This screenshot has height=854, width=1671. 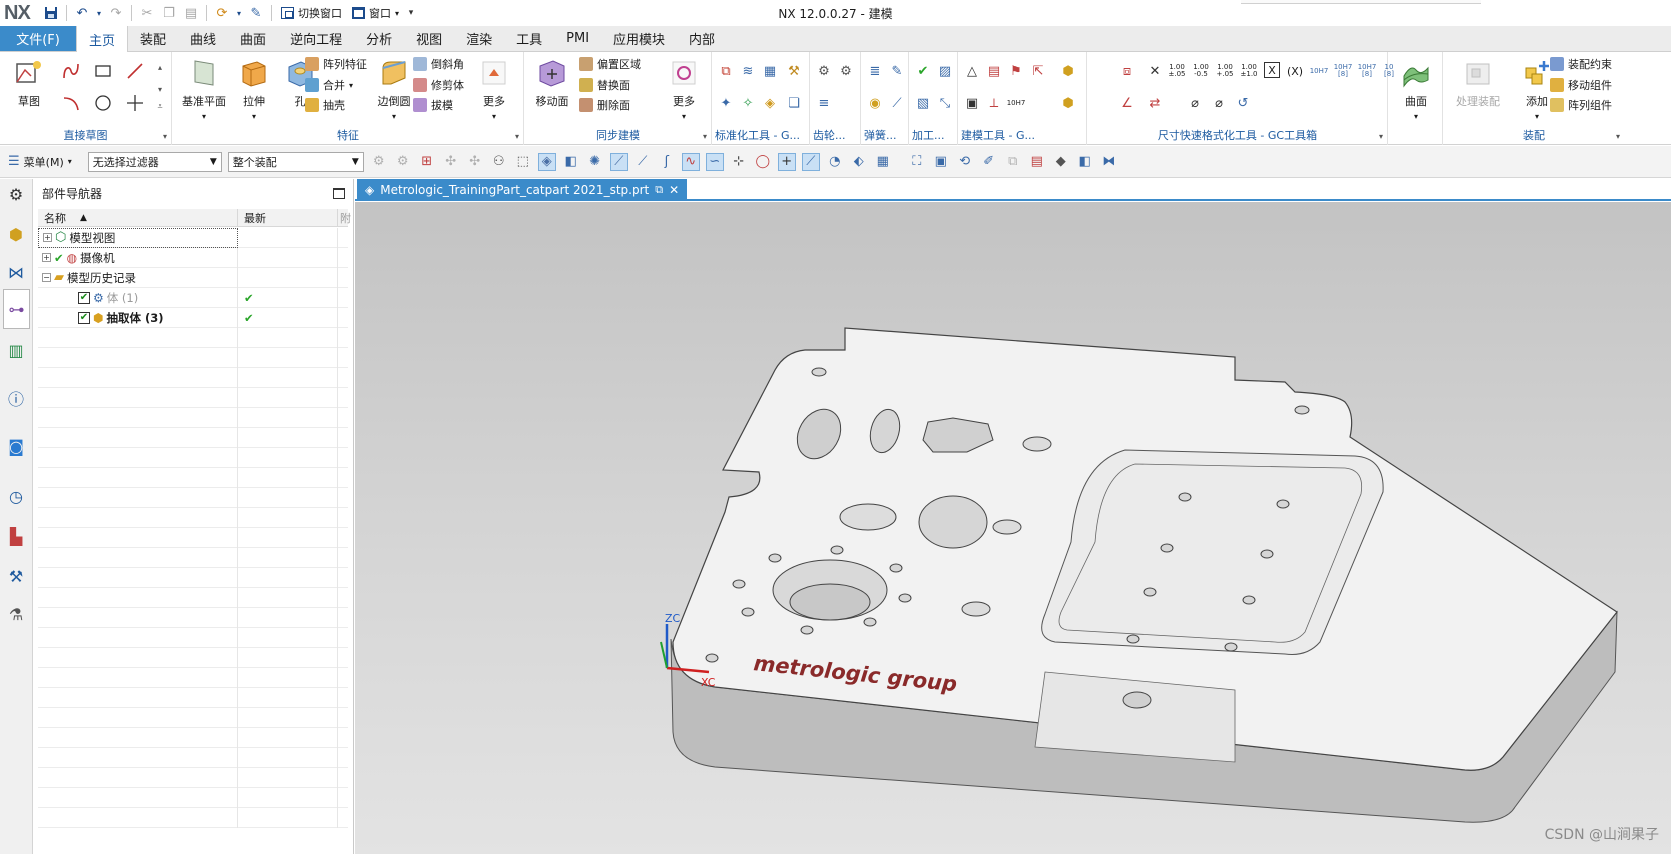 What do you see at coordinates (883, 162) in the screenshot?
I see `grid-snap-icon: ▦` at bounding box center [883, 162].